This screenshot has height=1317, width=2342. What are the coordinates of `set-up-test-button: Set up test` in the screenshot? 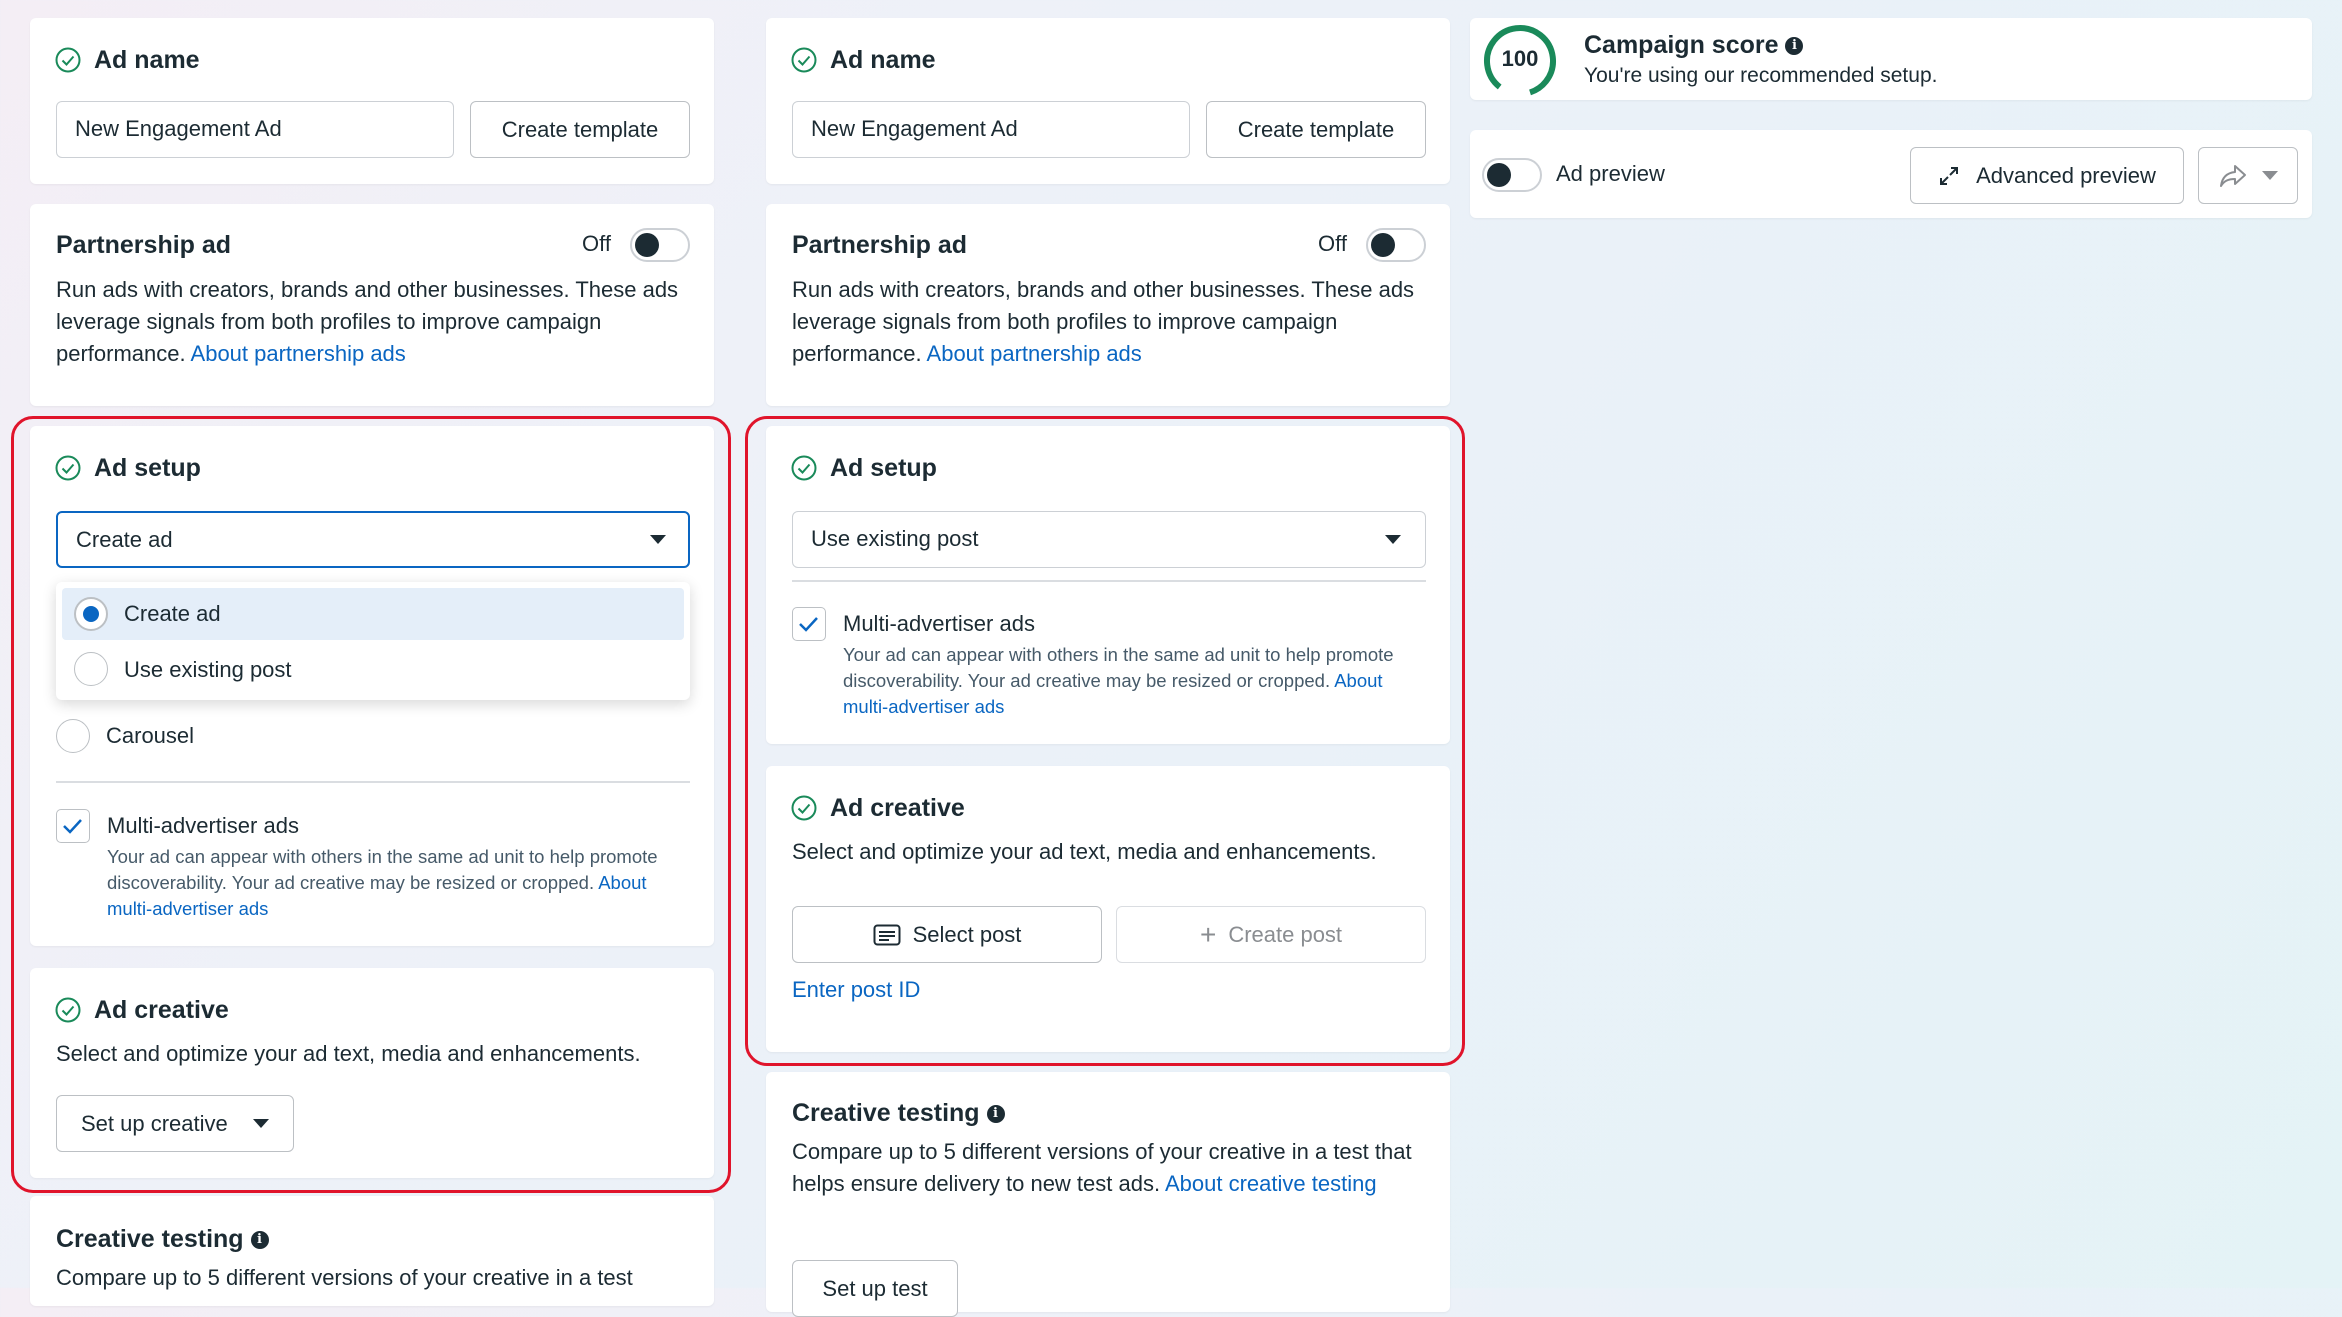 It's located at (875, 1288).